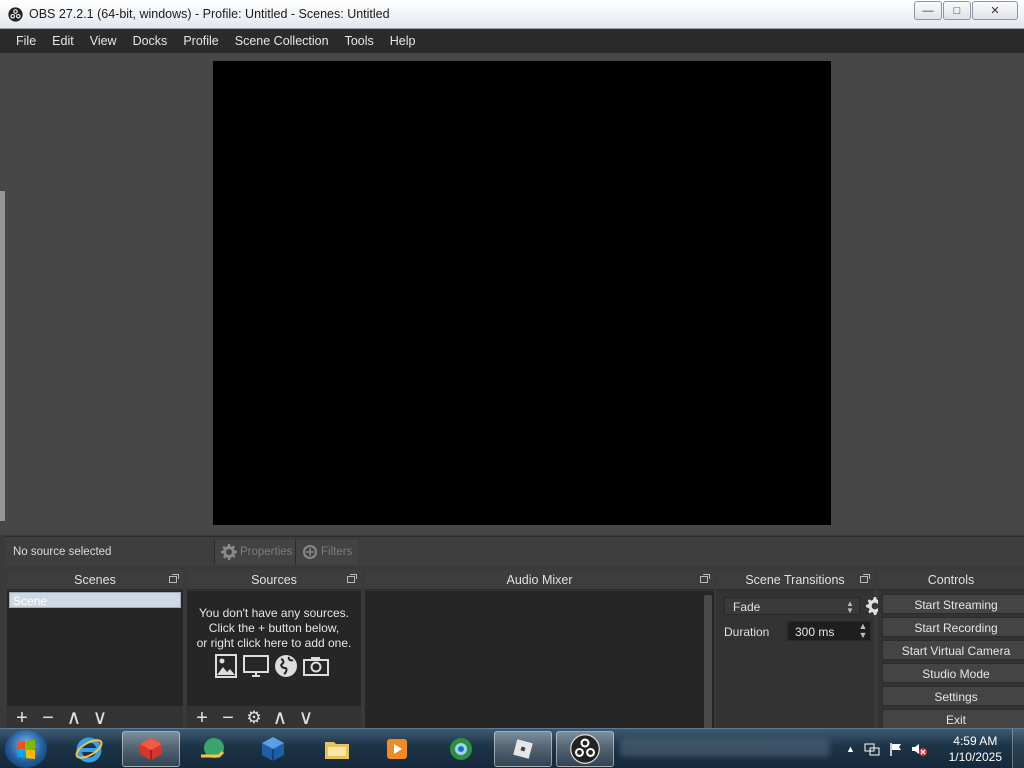 Image resolution: width=1024 pixels, height=768 pixels. What do you see at coordinates (919, 749) in the screenshot?
I see `volume-muted-icon` at bounding box center [919, 749].